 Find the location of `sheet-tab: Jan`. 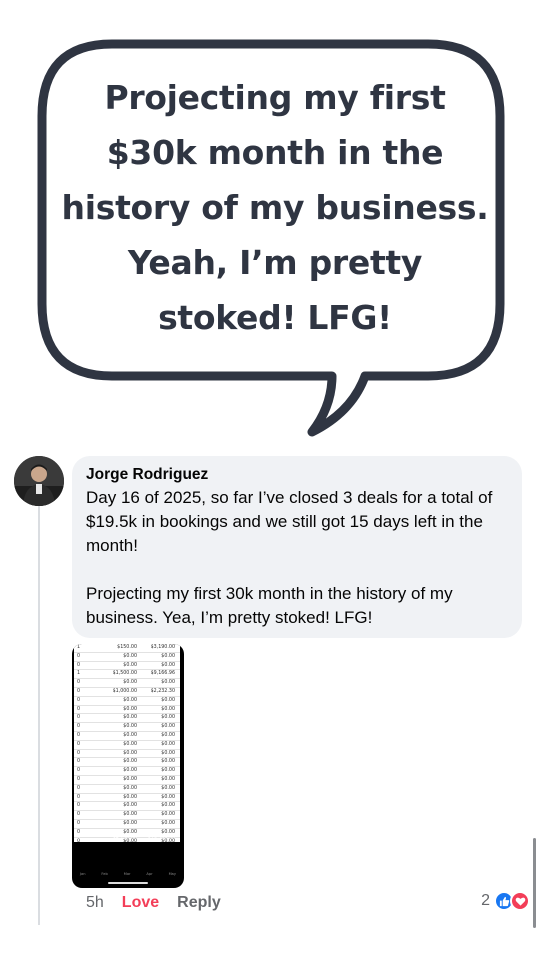

sheet-tab: Jan is located at coordinates (83, 874).